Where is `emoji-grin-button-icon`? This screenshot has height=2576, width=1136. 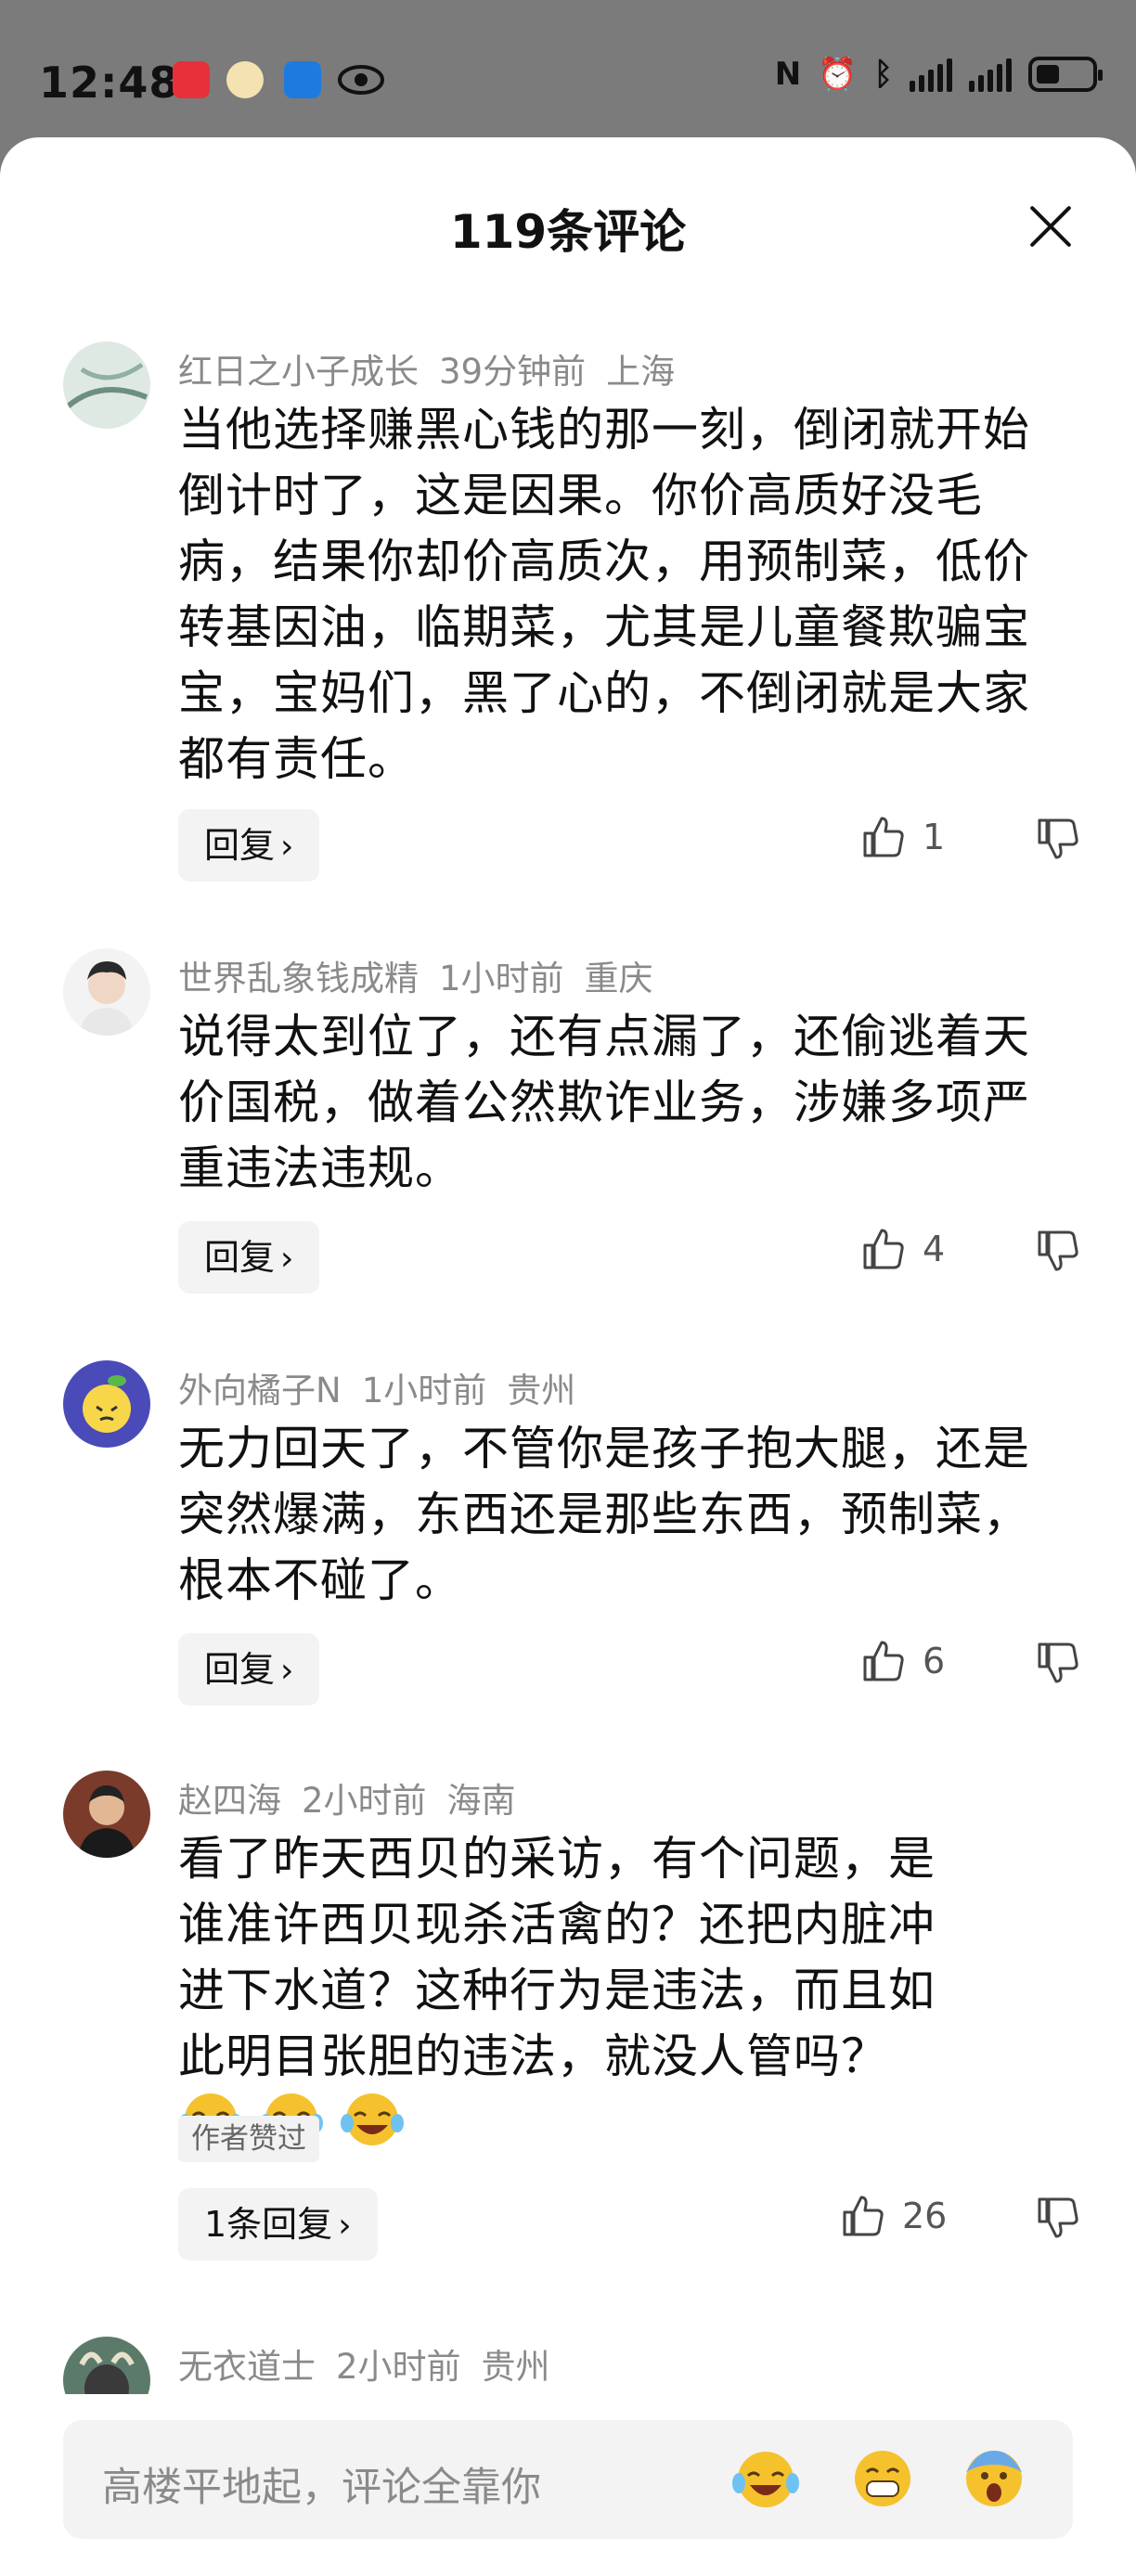 emoji-grin-button-icon is located at coordinates (882, 2479).